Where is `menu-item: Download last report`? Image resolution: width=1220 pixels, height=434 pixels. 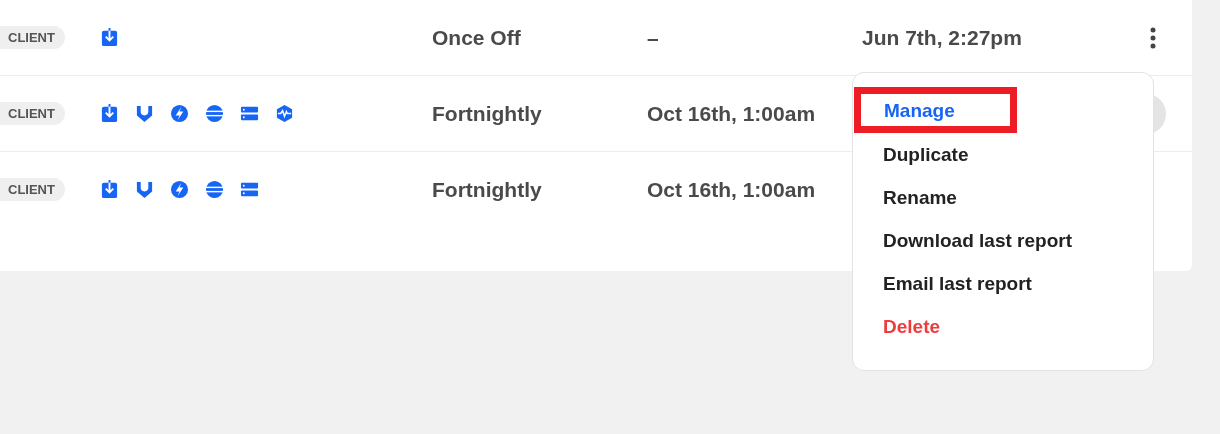
menu-item: Download last report is located at coordinates (977, 240).